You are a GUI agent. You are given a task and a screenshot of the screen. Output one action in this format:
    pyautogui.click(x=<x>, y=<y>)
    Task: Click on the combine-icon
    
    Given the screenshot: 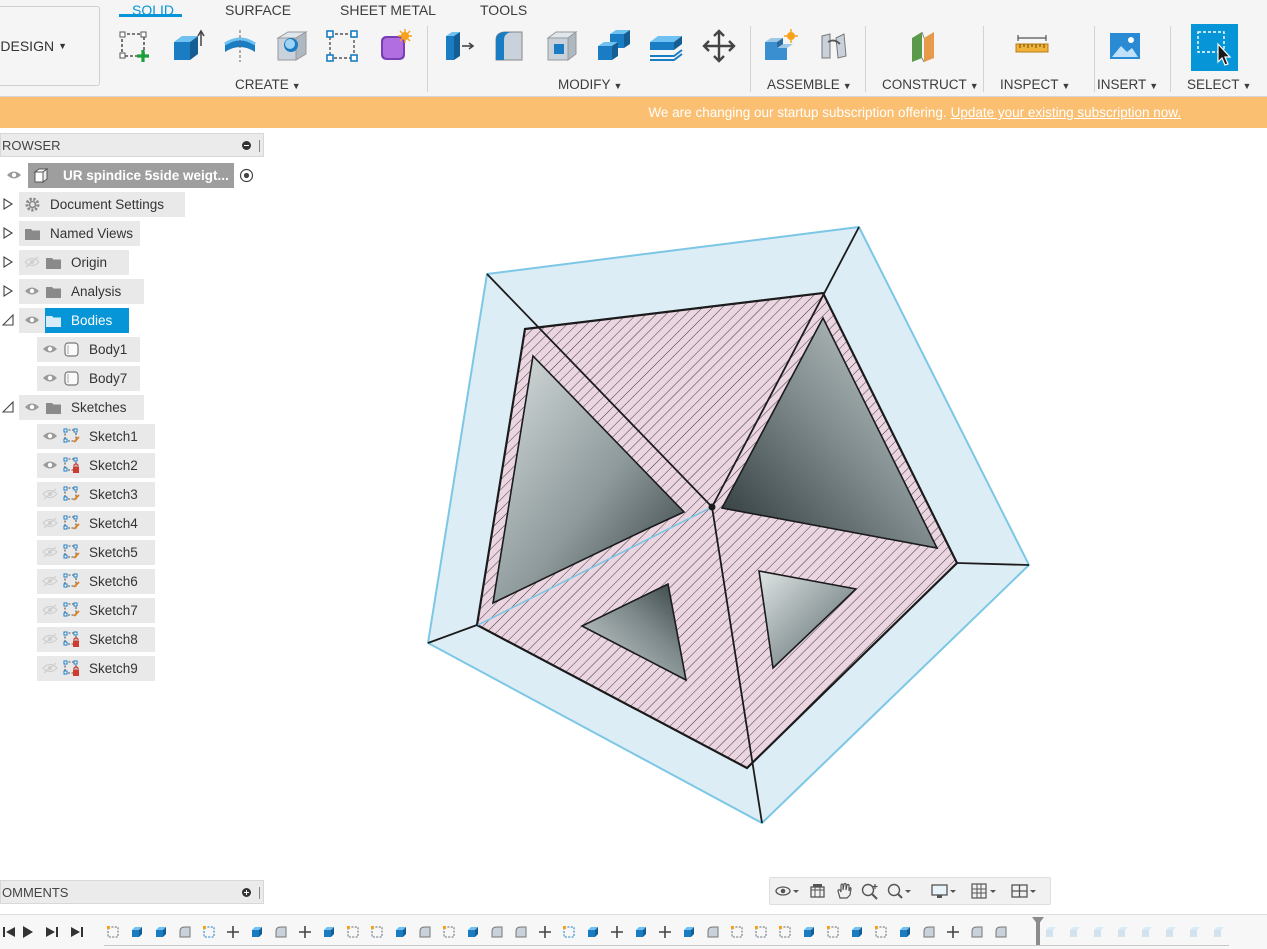 What is the action you would take?
    pyautogui.click(x=614, y=46)
    